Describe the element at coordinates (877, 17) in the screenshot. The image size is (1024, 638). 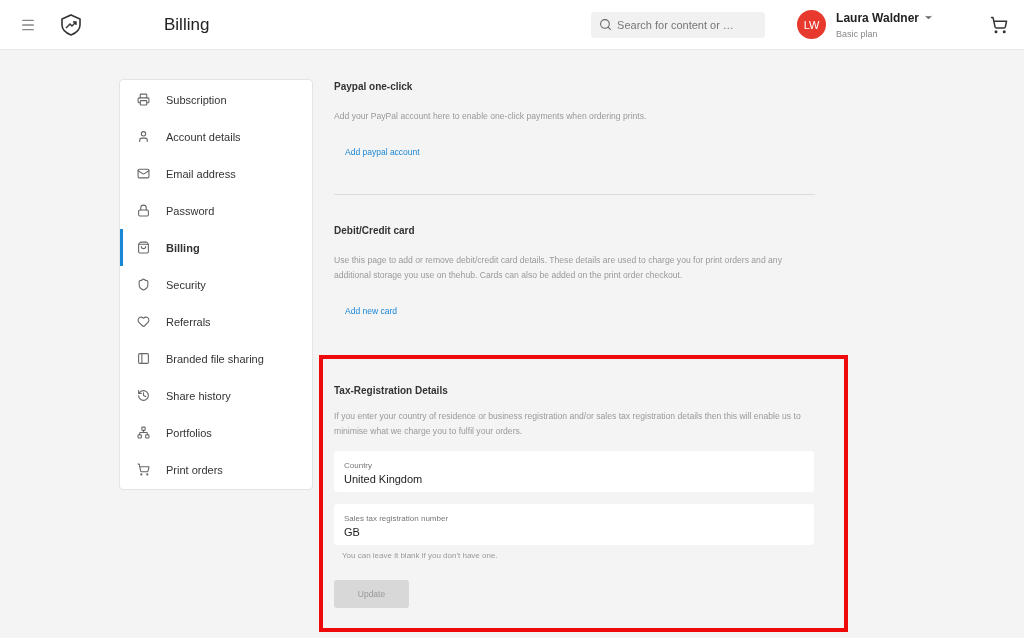
I see `user-name: Laura Waldner` at that location.